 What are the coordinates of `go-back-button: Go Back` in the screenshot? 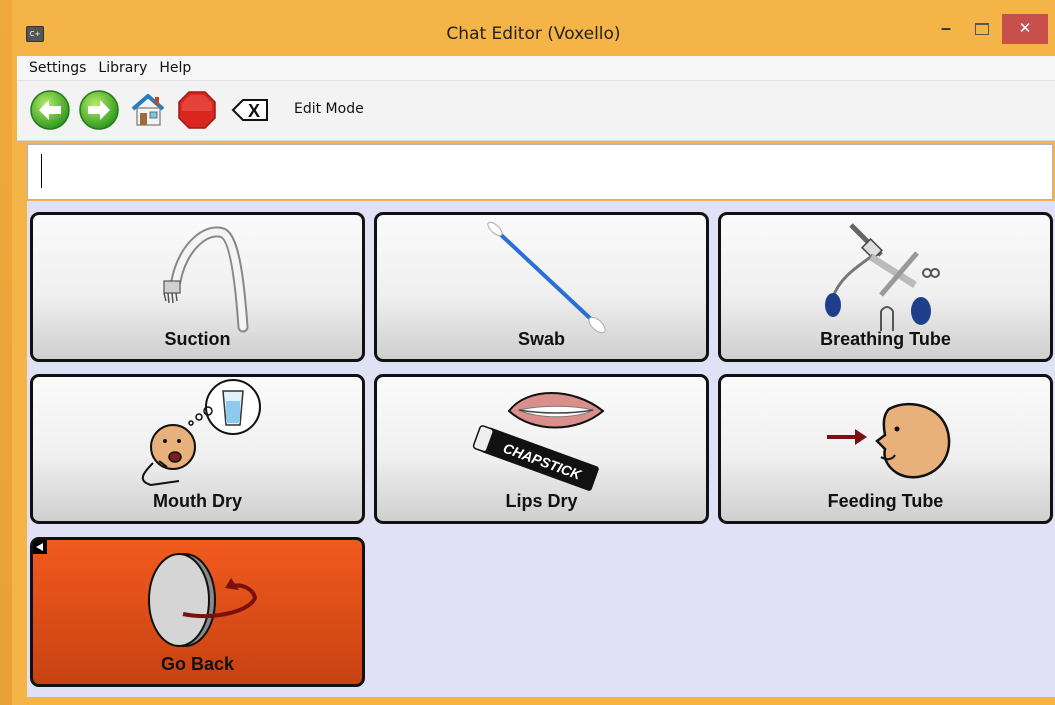 It's located at (197, 612).